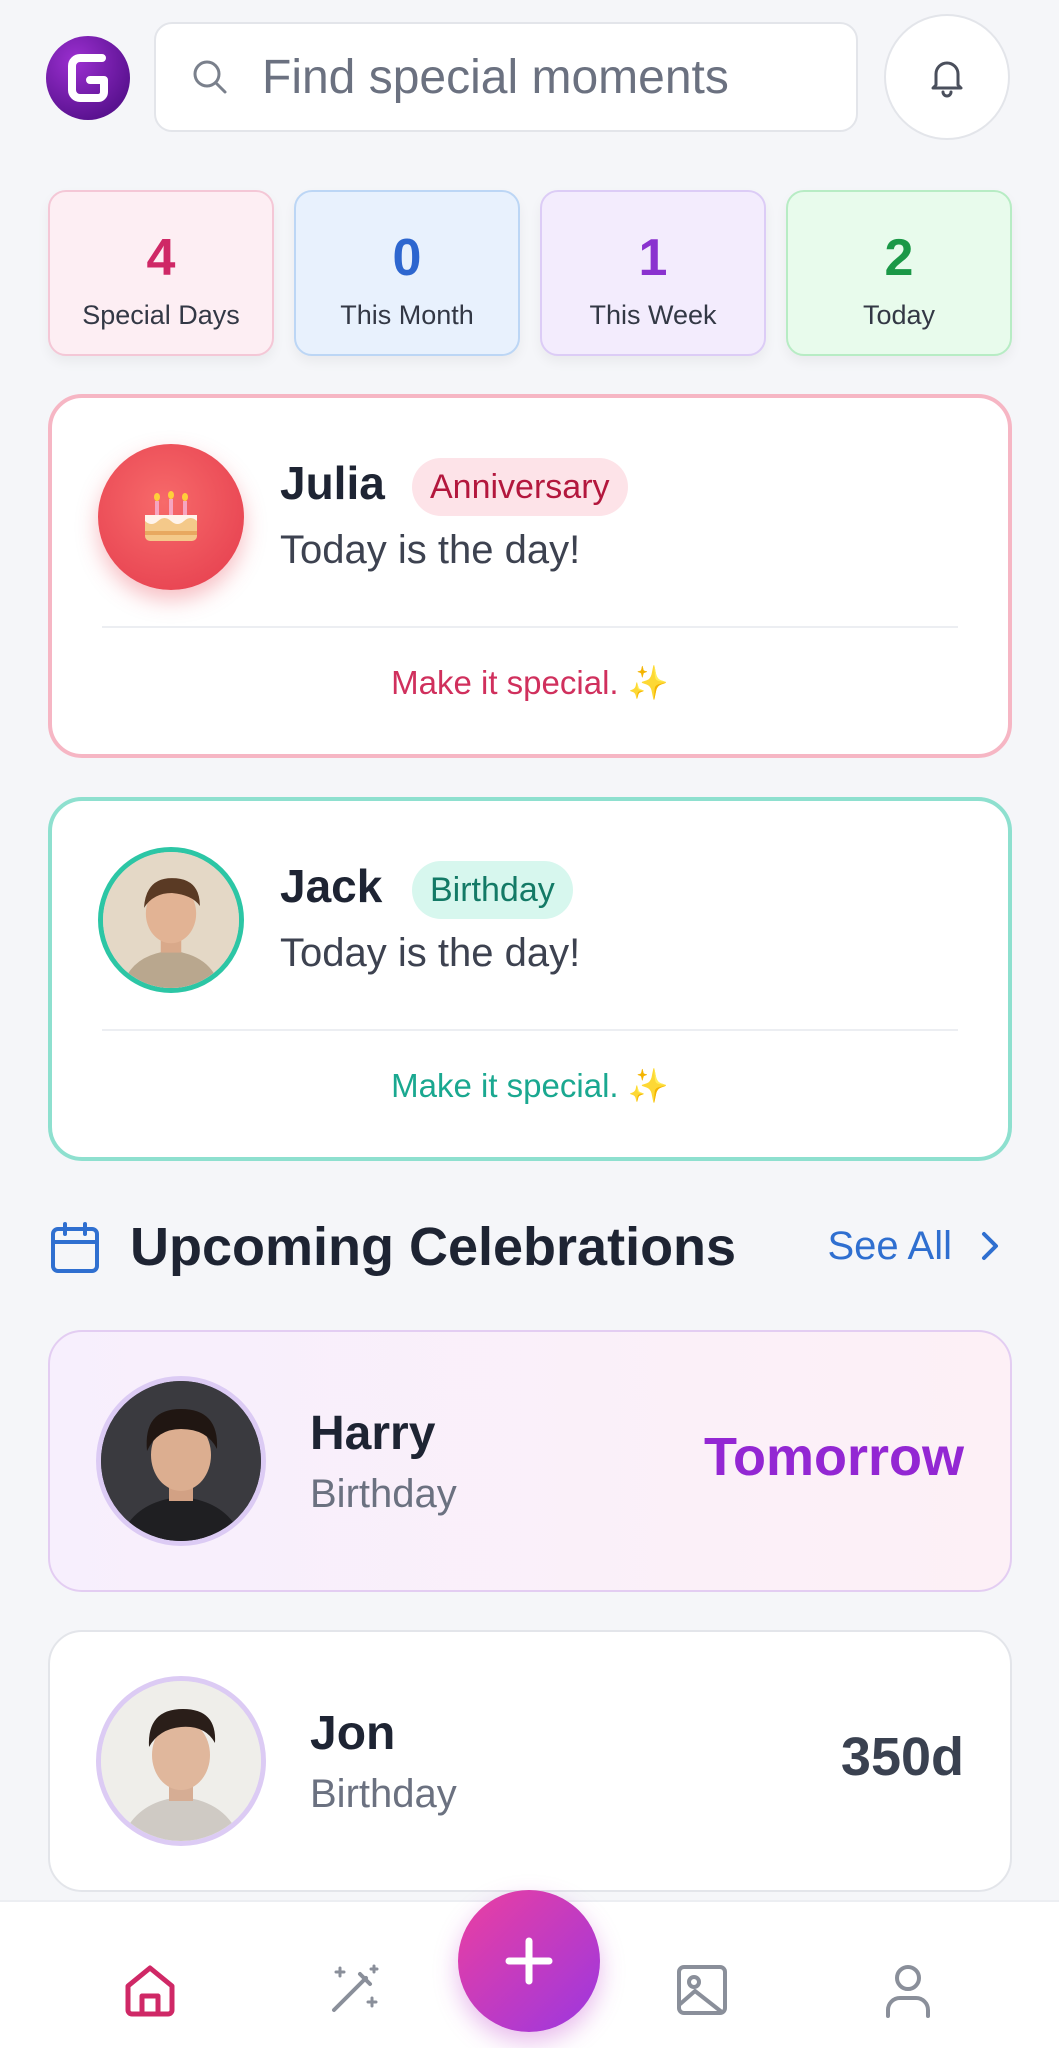 This screenshot has width=1059, height=2048. I want to click on section-title: Upcoming Celebrations, so click(433, 1247).